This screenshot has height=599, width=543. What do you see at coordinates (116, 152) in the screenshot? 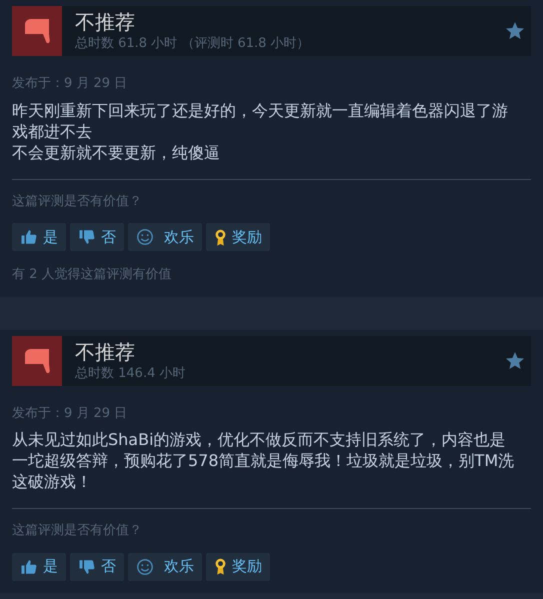
I see `review-text: 不会更新就不要更新，纯傻逼` at bounding box center [116, 152].